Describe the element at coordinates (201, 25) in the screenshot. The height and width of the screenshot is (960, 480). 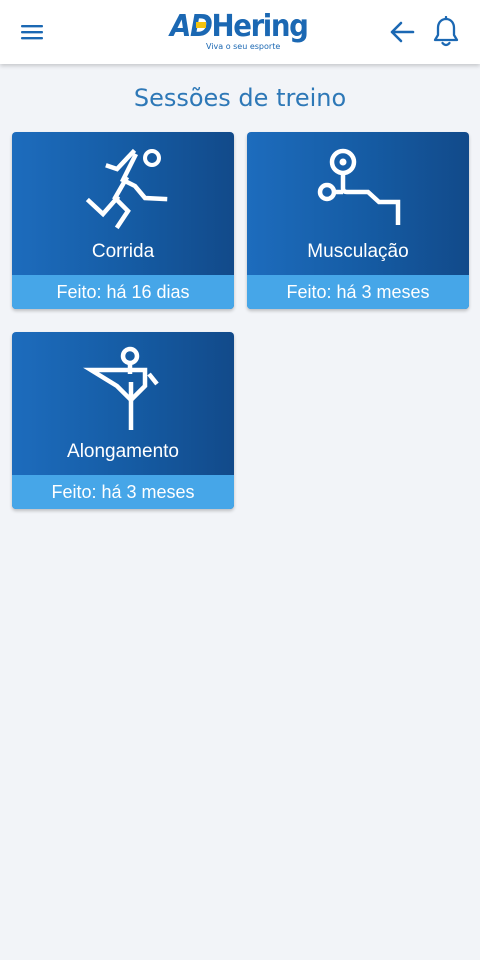
I see `logo-accent-mark` at that location.